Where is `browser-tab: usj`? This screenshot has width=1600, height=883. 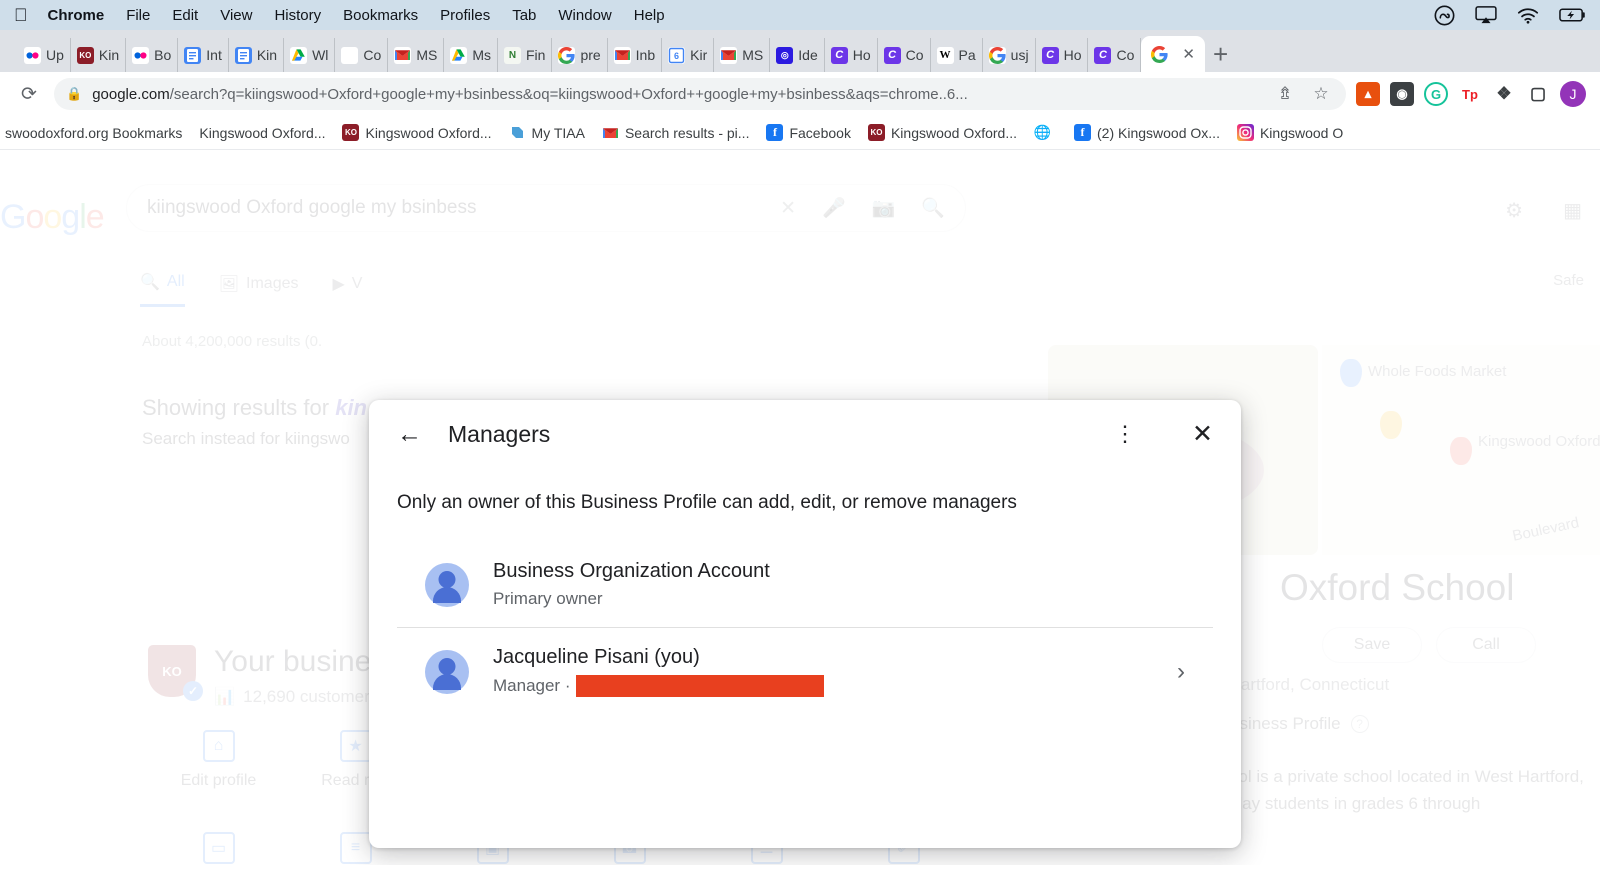
browser-tab: usj is located at coordinates (1009, 55).